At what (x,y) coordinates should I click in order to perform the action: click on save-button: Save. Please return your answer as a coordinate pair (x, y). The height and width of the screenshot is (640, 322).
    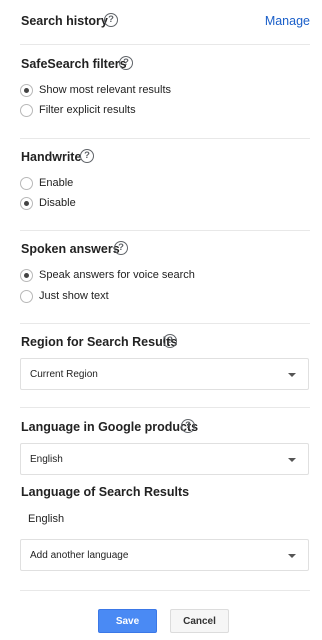
    Looking at the image, I should click on (127, 621).